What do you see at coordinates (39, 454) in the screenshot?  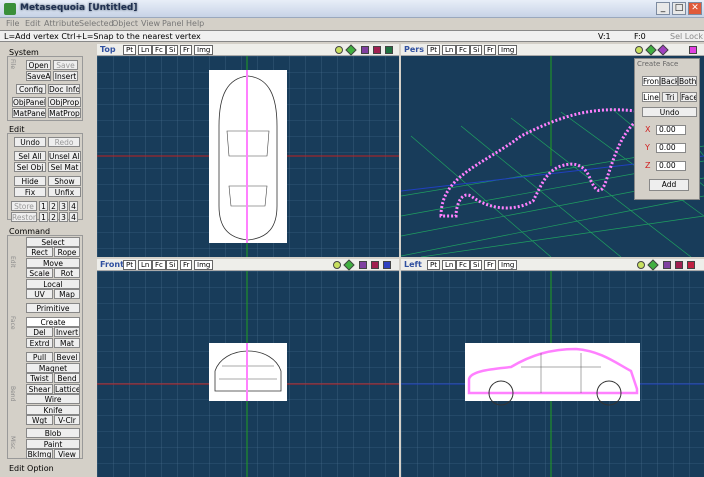 I see `background-image-button: BkImg` at bounding box center [39, 454].